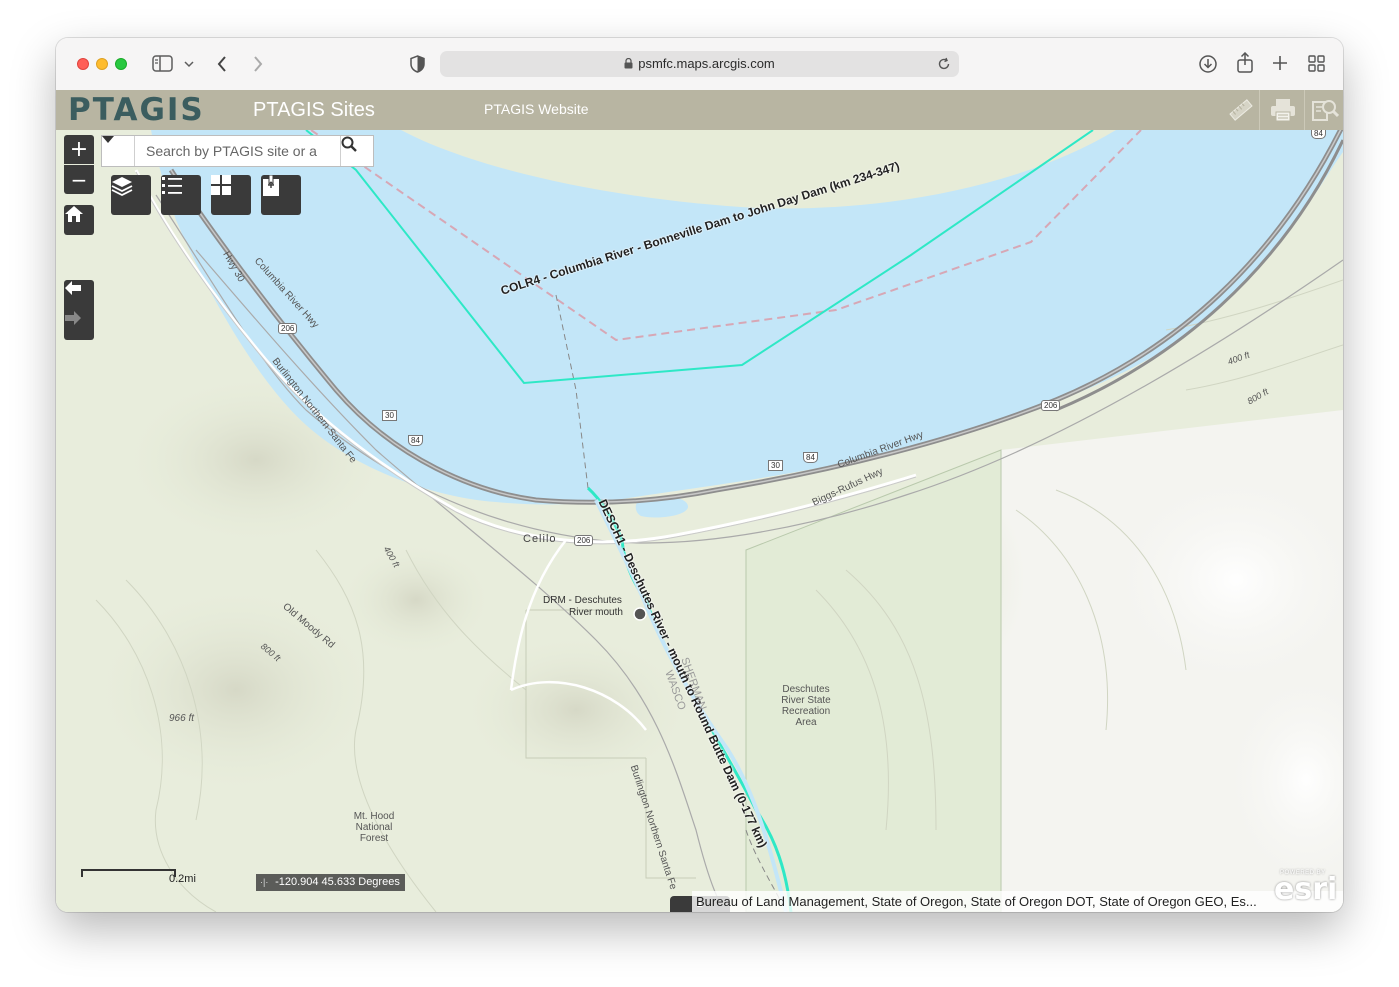 Image resolution: width=1399 pixels, height=987 pixels. Describe the element at coordinates (181, 195) in the screenshot. I see `legend-button` at that location.